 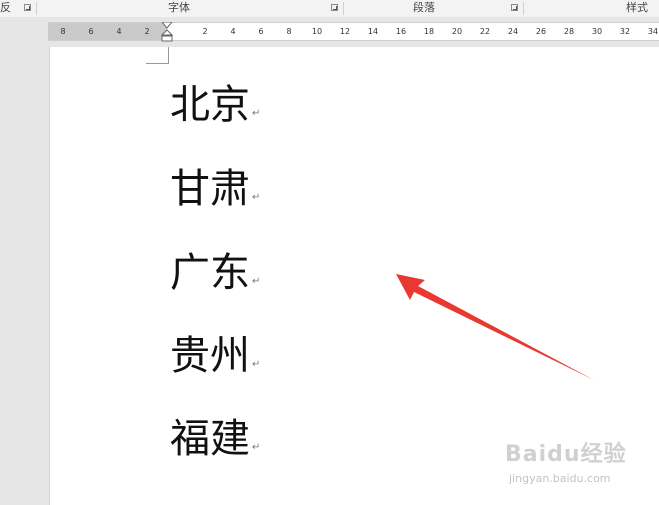 I want to click on ruler-tick-label: 24, so click(x=513, y=31).